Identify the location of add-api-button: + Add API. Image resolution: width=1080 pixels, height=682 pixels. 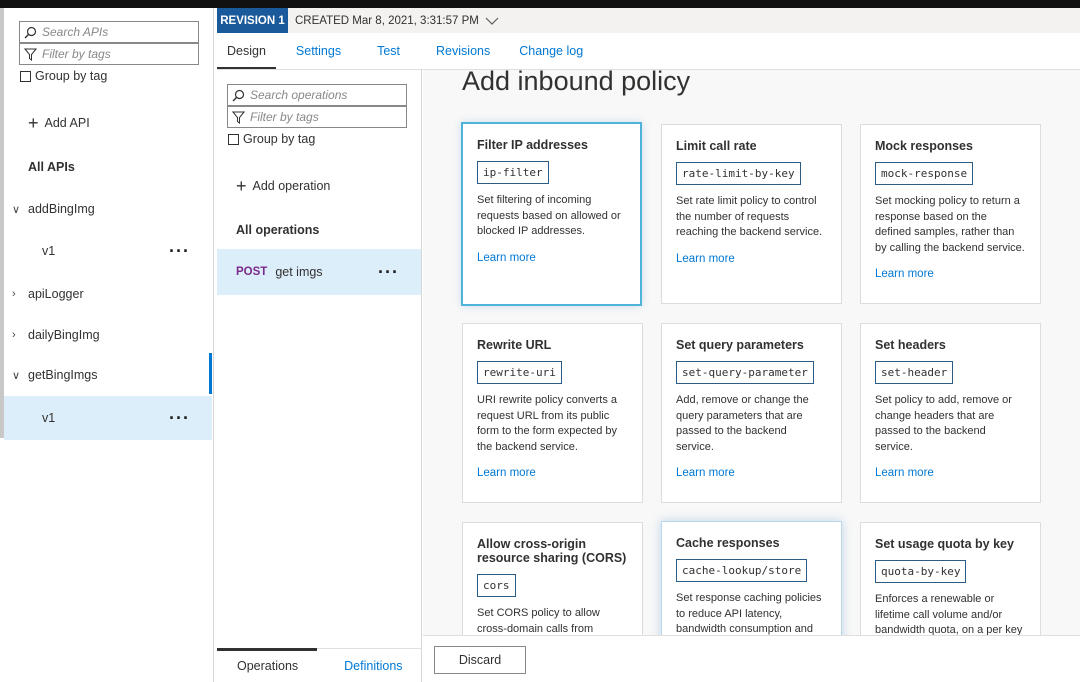
(59, 123).